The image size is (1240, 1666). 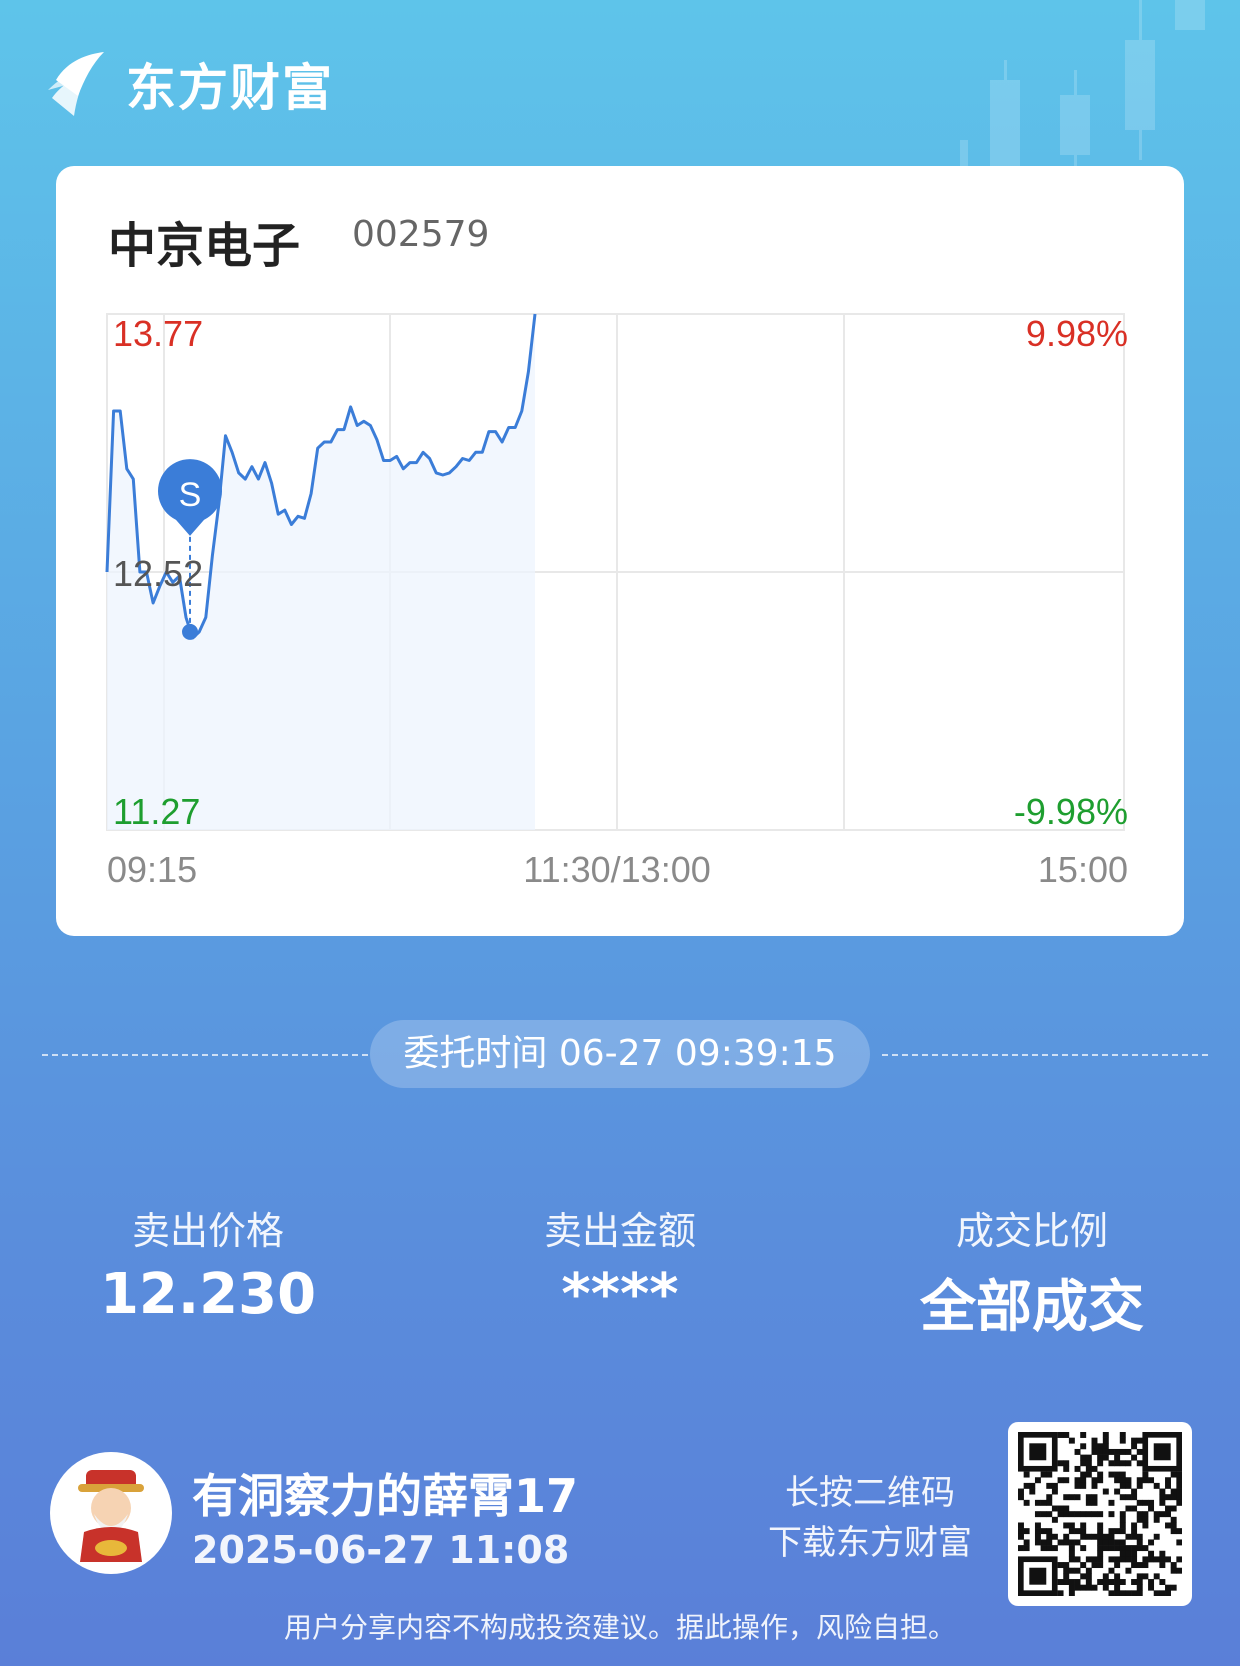 I want to click on brand-name: 东方财富, so click(x=230, y=88).